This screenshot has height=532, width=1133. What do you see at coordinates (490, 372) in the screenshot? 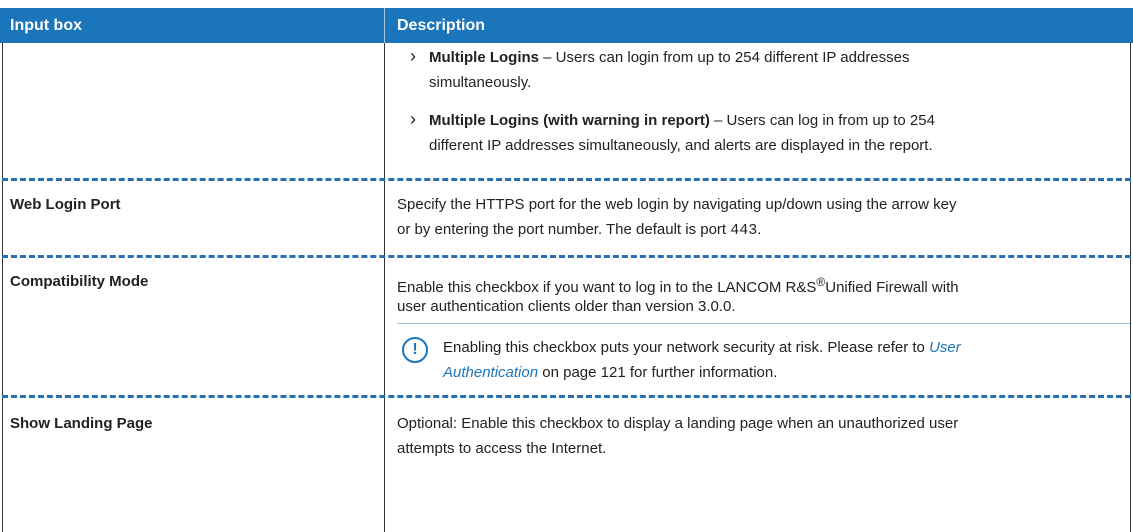
I see `link-user-authentication-part2: Authentication` at bounding box center [490, 372].